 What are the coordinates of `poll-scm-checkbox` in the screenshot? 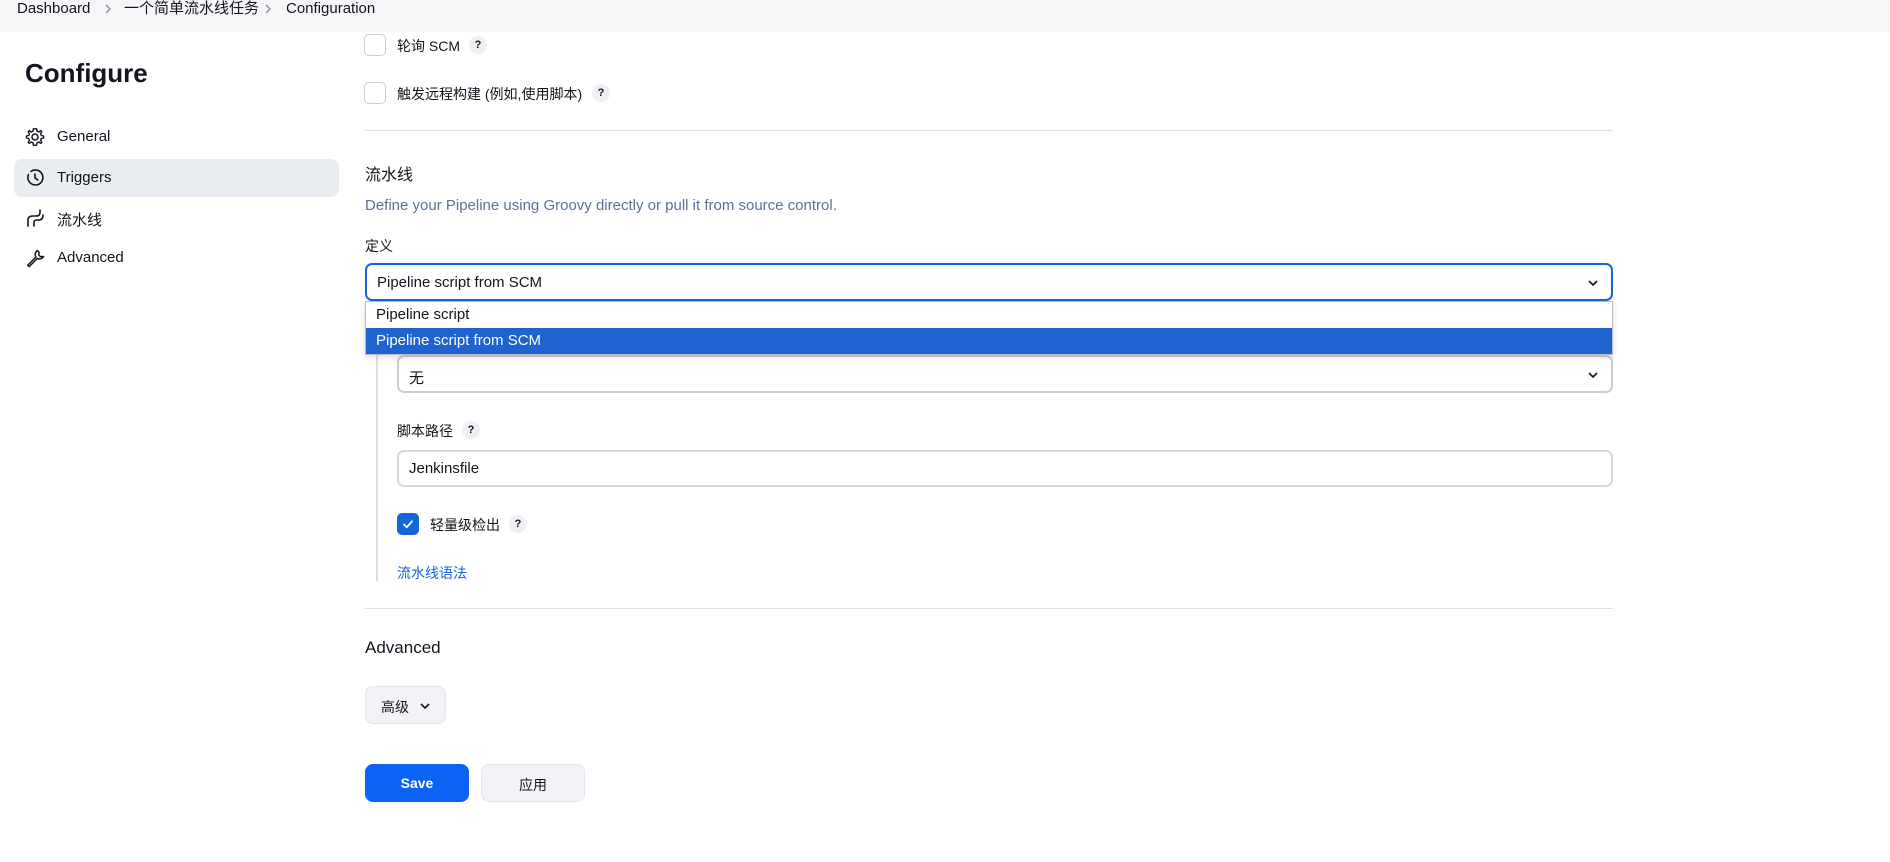 It's located at (375, 45).